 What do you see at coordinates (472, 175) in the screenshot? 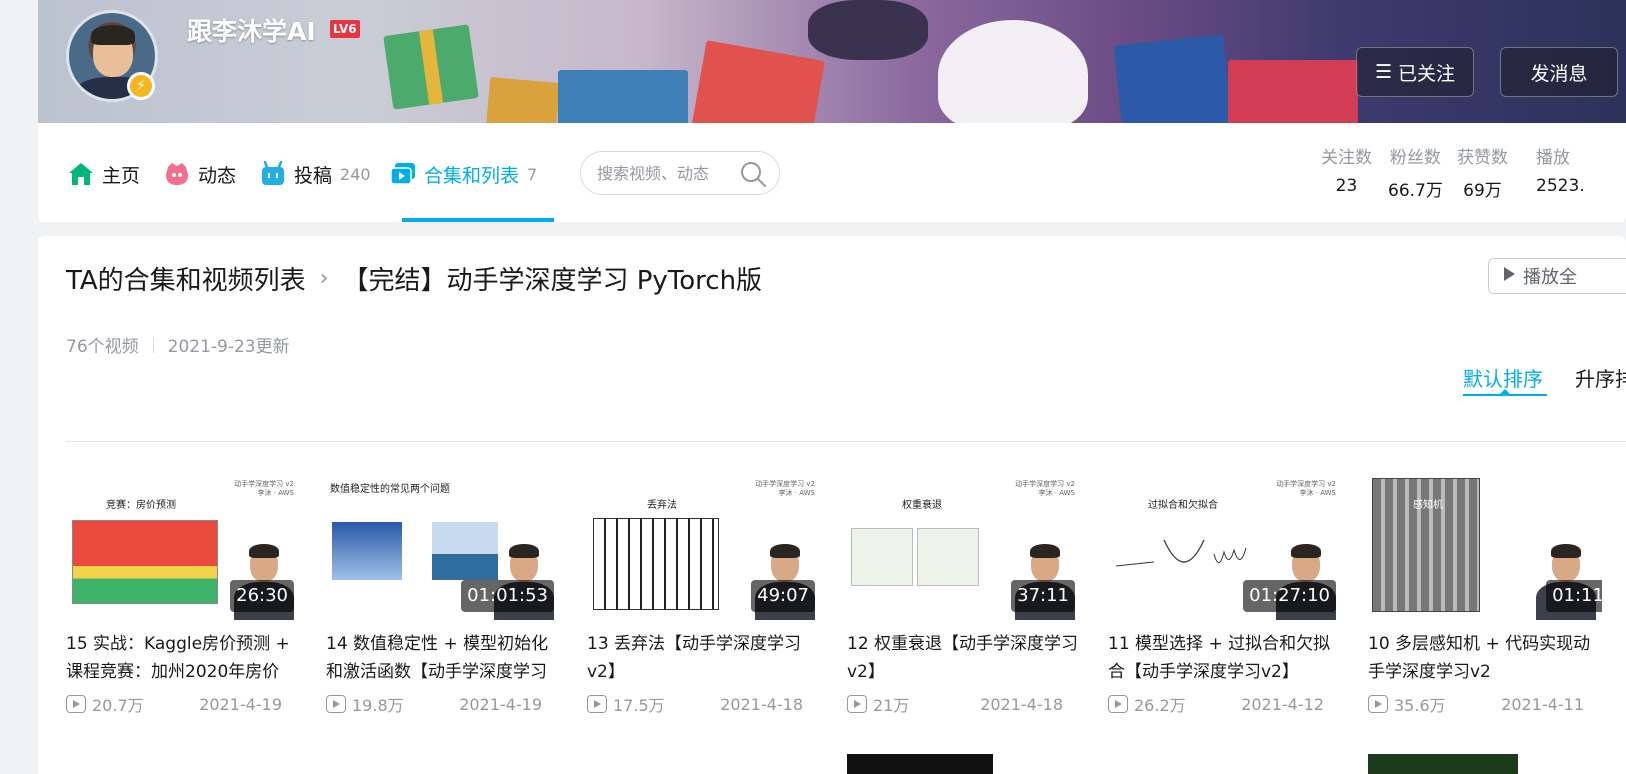
I see `tab-collections-label: 合集和列表` at bounding box center [472, 175].